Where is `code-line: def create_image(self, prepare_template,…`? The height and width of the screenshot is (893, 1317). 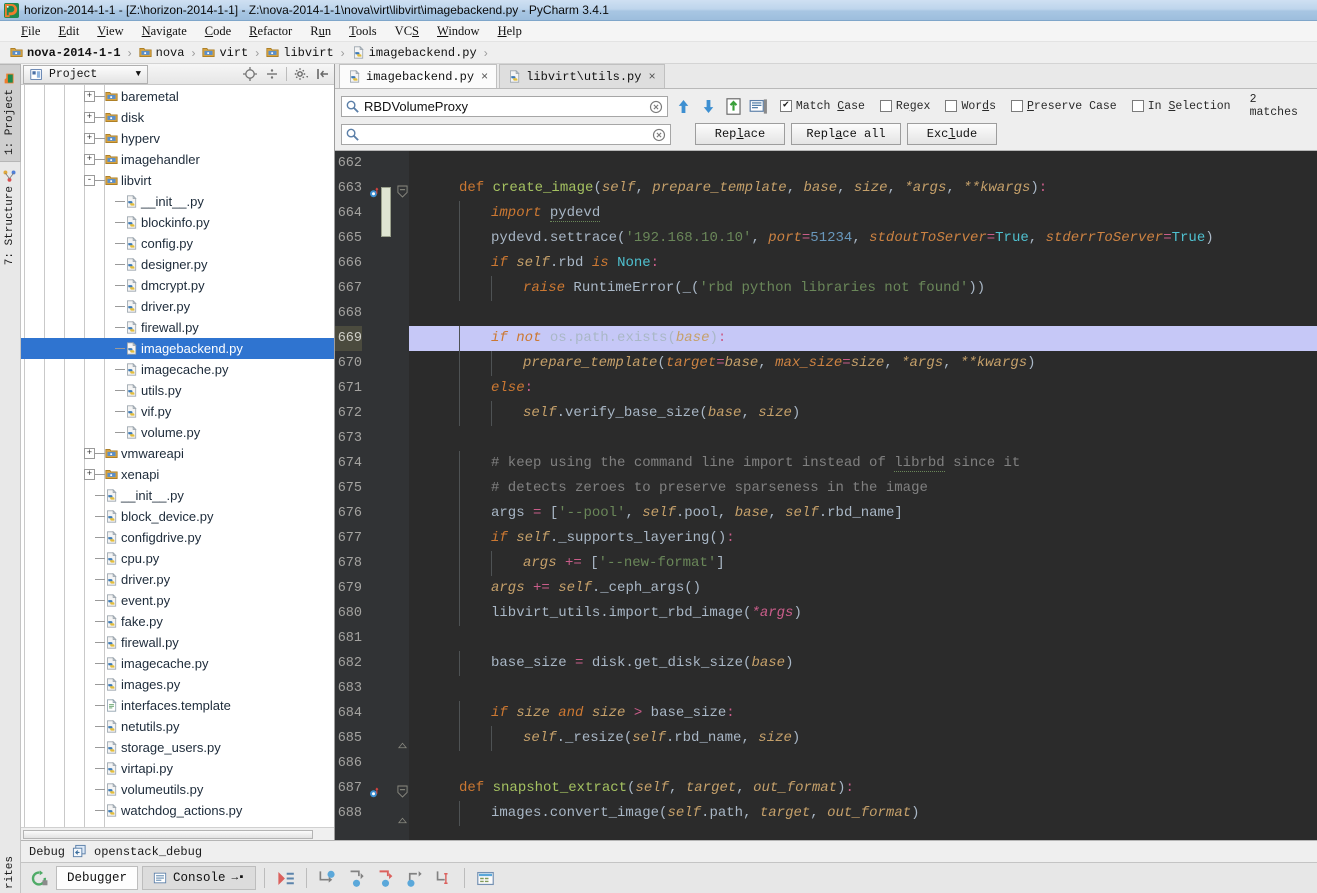
code-line: def create_image(self, prepare_template,… is located at coordinates (863, 188).